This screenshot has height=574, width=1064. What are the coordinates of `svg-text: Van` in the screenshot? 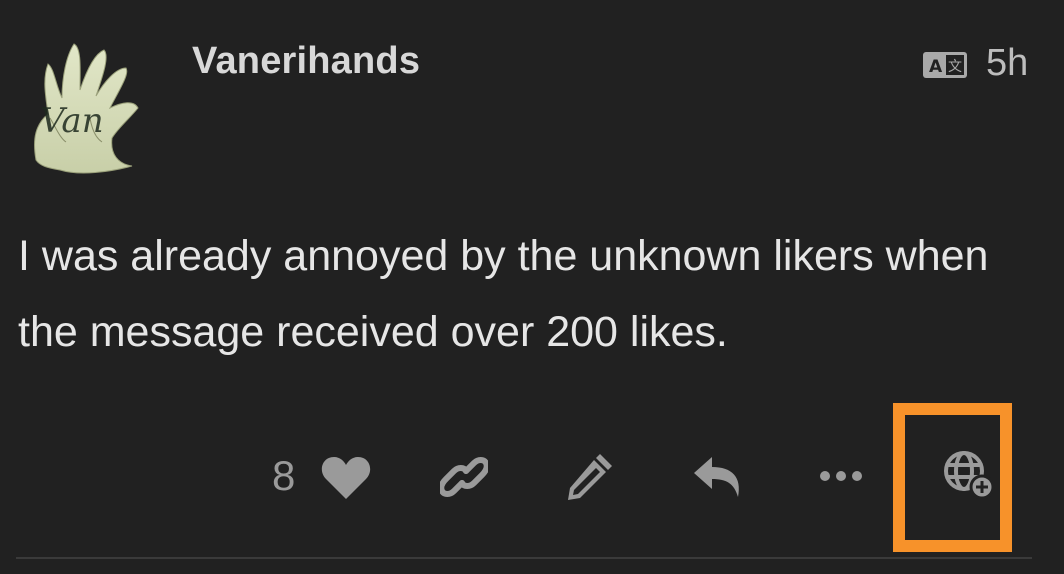 It's located at (72, 121).